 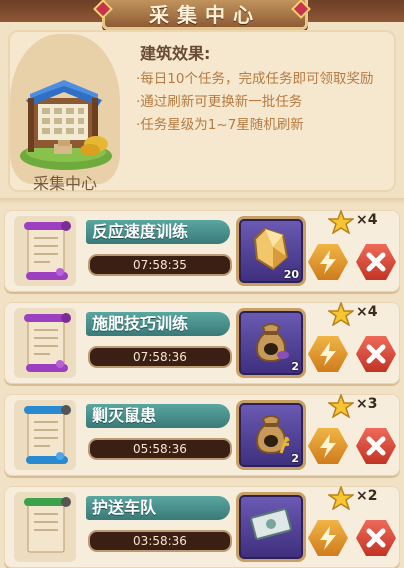 What do you see at coordinates (367, 496) in the screenshot?
I see `star-count: ×2` at bounding box center [367, 496].